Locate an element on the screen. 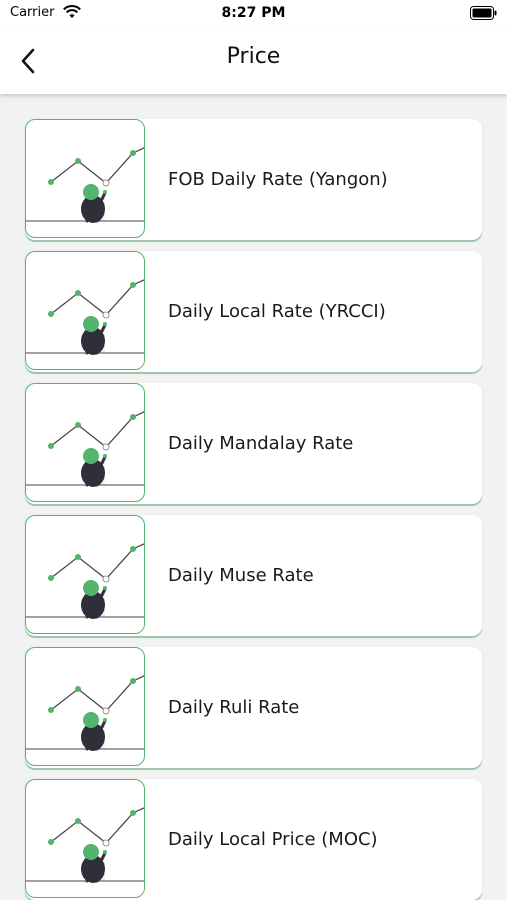 The image size is (507, 900). list-item-label: Daily Local Price (MOC) is located at coordinates (273, 839).